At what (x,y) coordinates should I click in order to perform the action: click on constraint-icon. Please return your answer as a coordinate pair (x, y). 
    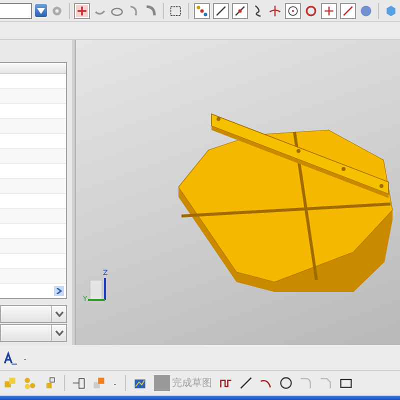
    Looking at the image, I should click on (79, 383).